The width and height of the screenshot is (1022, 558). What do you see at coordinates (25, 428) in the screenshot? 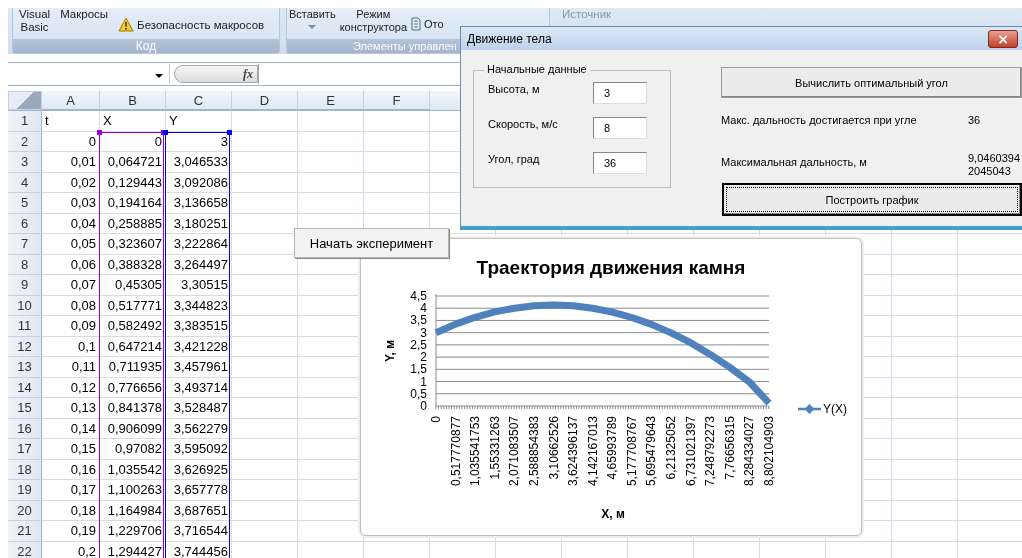
I see `row-header: 16` at bounding box center [25, 428].